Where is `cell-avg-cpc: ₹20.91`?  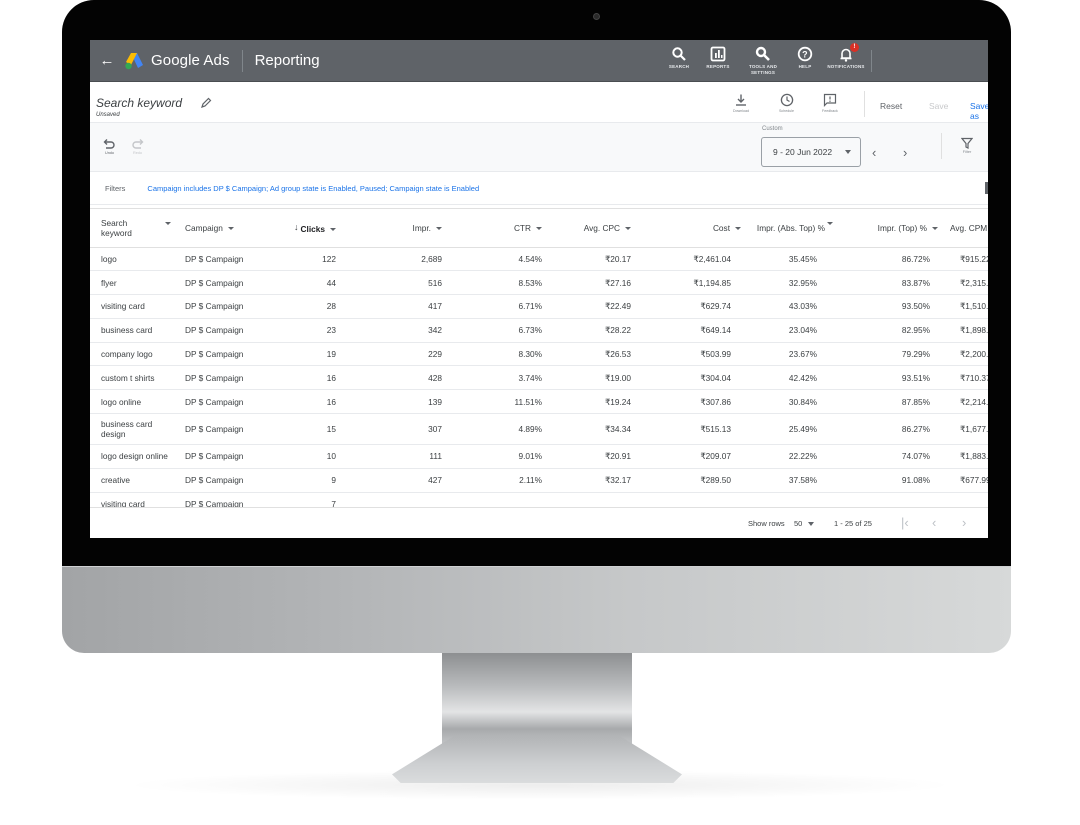 cell-avg-cpc: ₹20.91 is located at coordinates (597, 456).